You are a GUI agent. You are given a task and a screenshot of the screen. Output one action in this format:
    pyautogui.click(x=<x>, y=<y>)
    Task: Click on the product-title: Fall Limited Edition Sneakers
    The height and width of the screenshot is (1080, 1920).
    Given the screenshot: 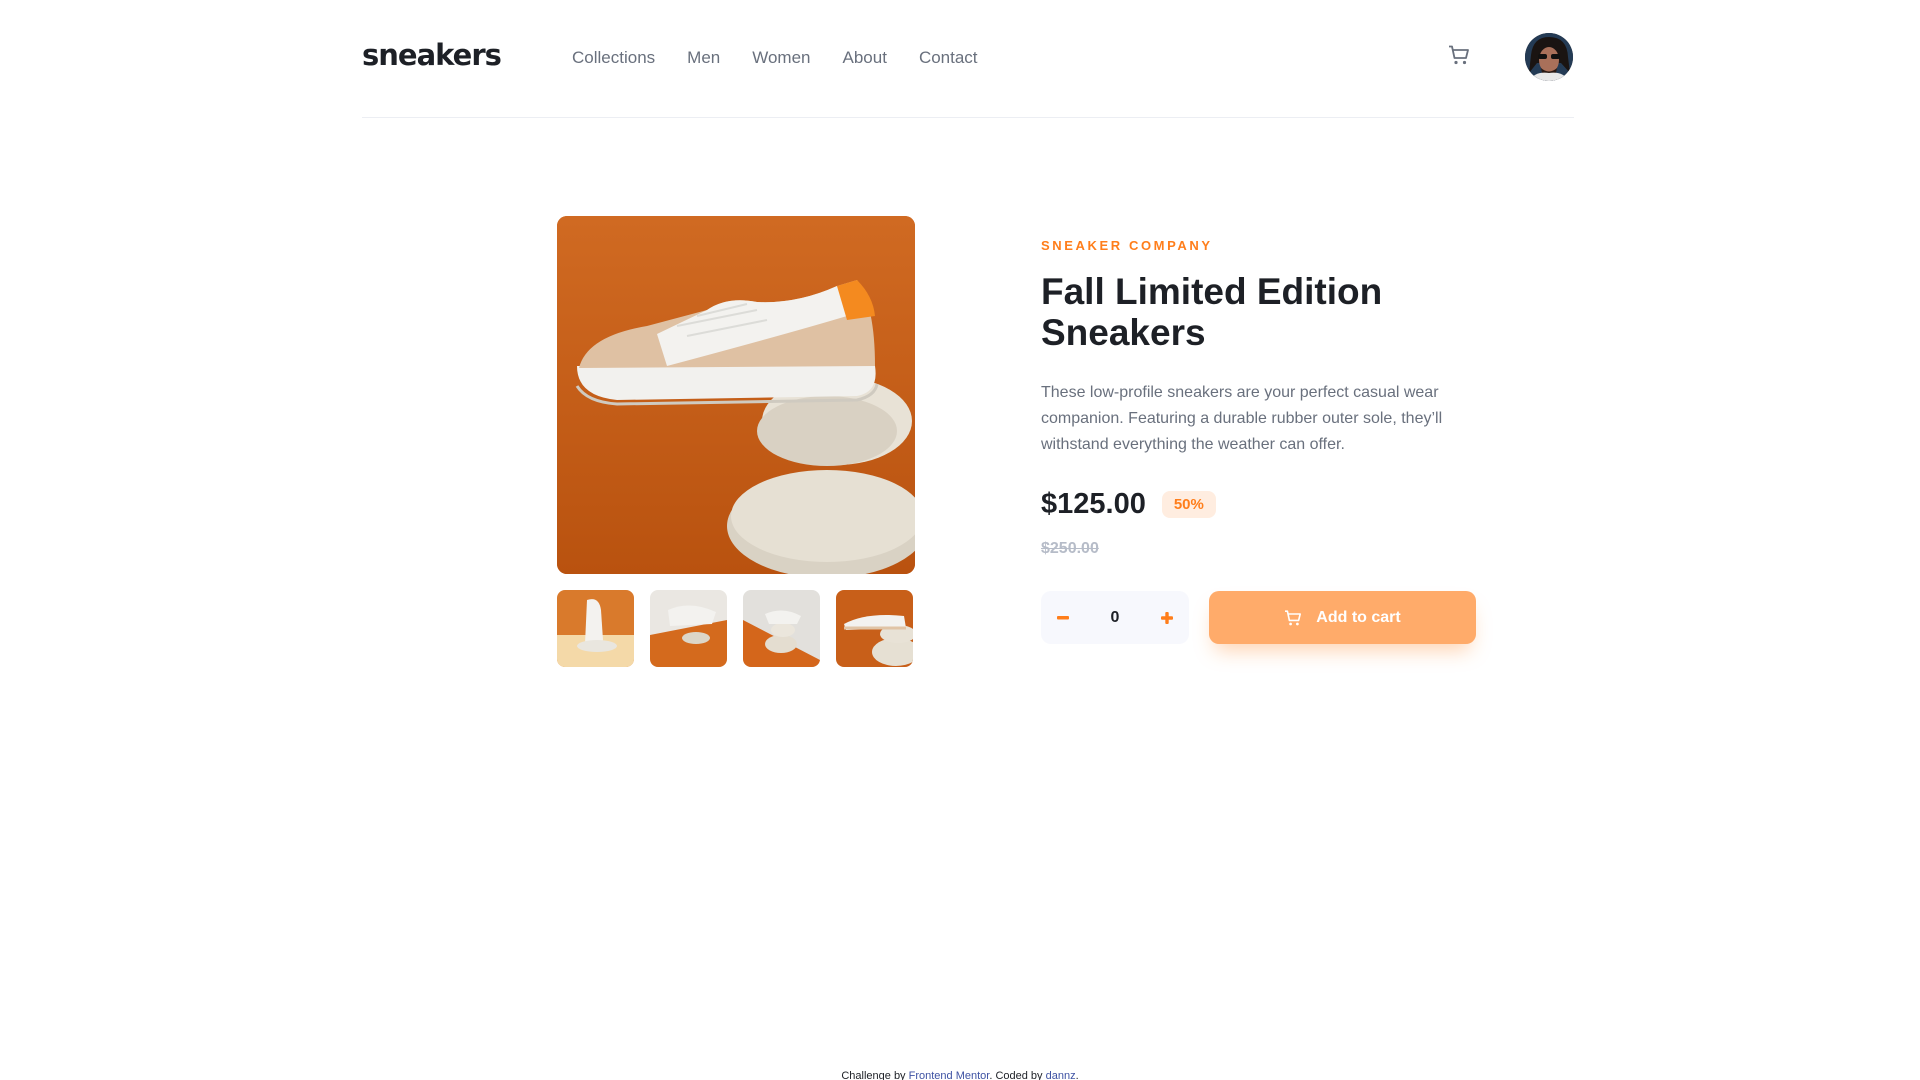 What is the action you would take?
    pyautogui.click(x=1266, y=312)
    